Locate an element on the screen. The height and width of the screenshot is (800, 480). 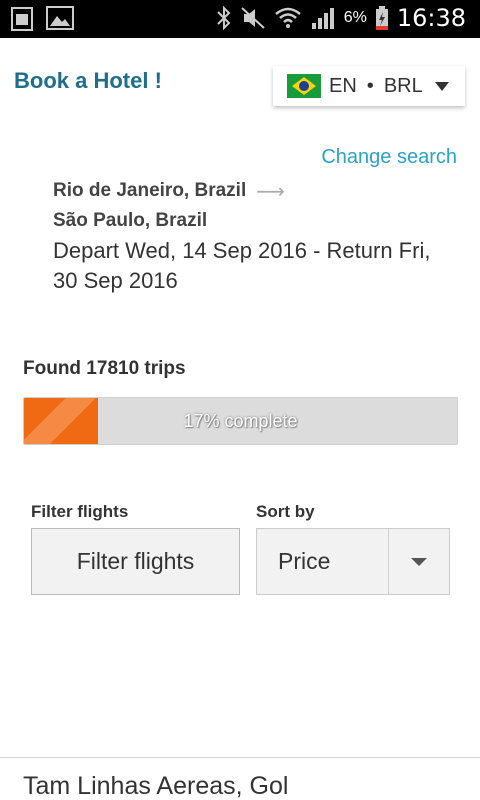
sim-card-icon is located at coordinates (22, 19).